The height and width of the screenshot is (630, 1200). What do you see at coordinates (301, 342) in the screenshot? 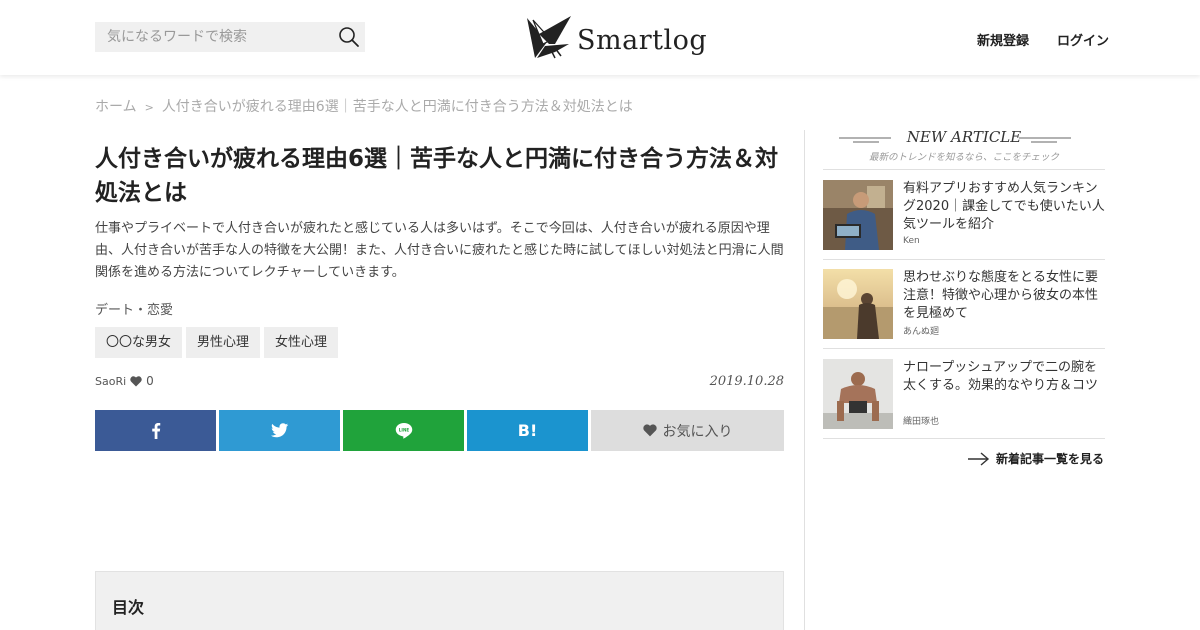
I see `tag-item: 女性心理` at bounding box center [301, 342].